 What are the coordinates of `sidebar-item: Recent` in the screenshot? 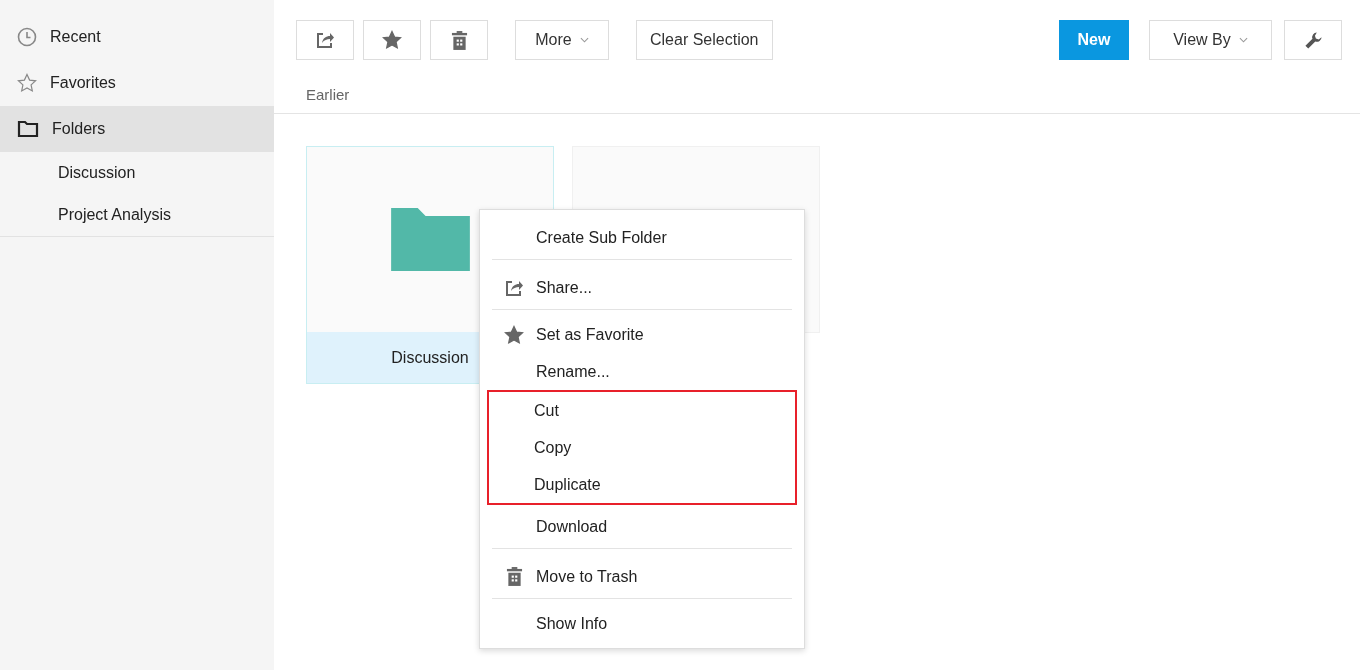 It's located at (137, 37).